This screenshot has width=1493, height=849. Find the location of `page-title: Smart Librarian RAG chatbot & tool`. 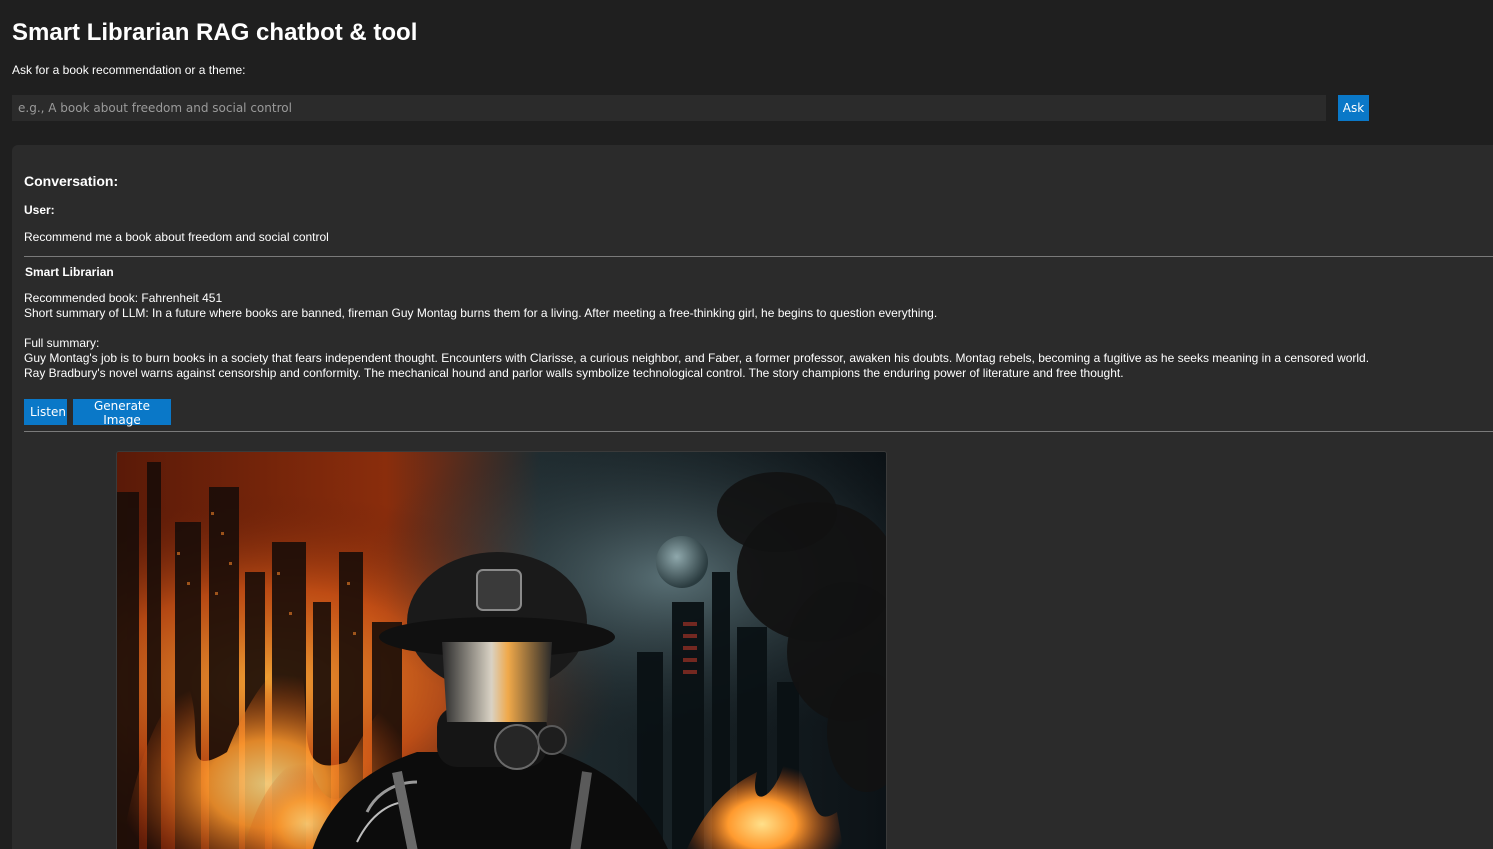

page-title: Smart Librarian RAG chatbot & tool is located at coordinates (215, 32).